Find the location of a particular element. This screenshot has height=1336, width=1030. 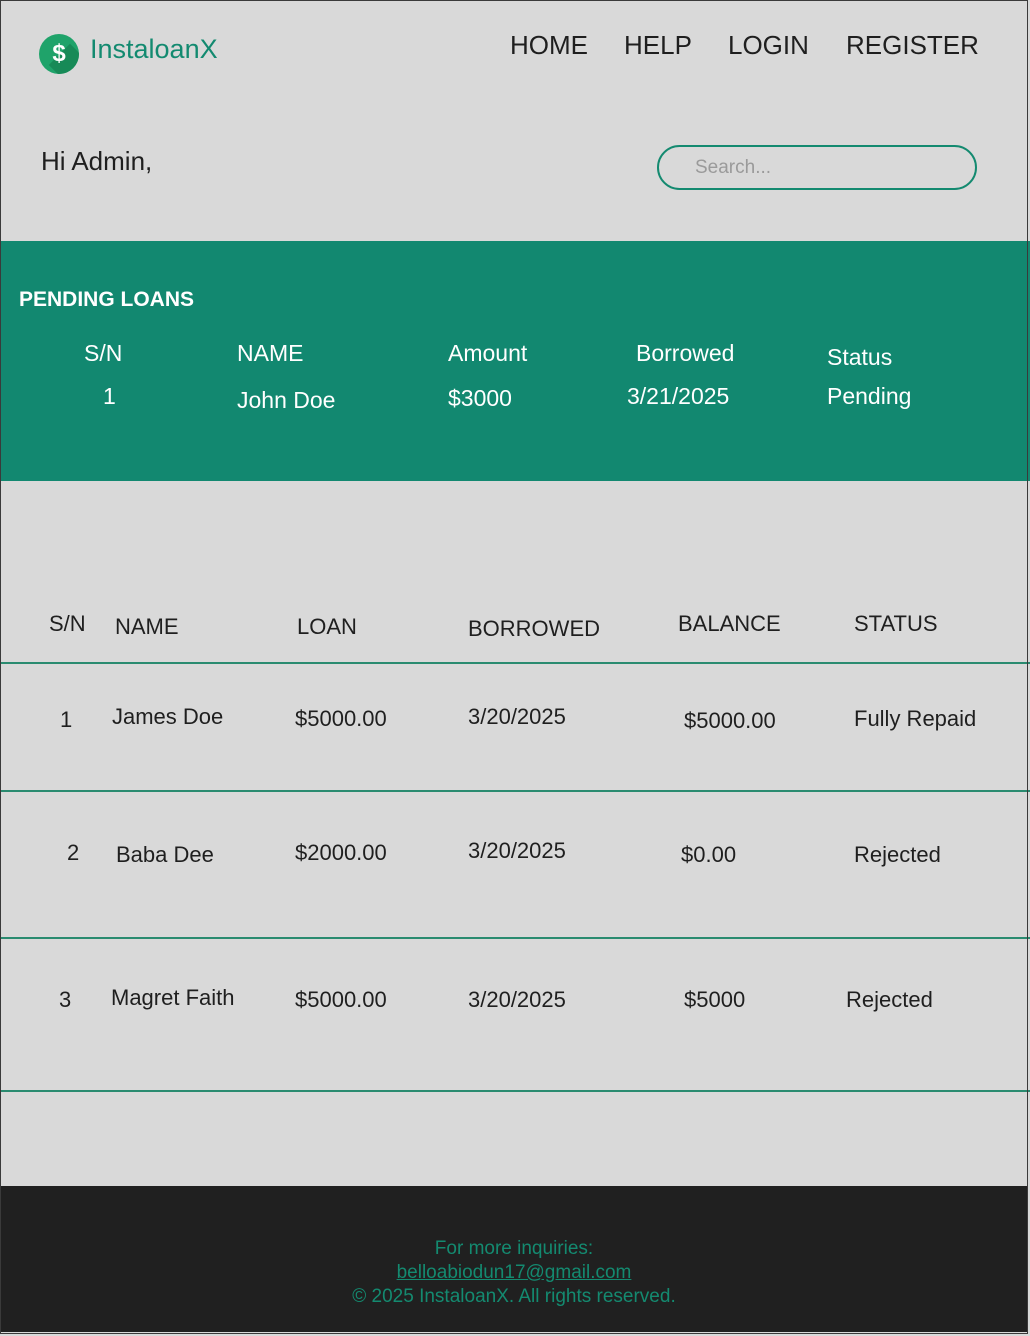

footer-inquiries-text: For more inquiries: is located at coordinates (514, 1248).